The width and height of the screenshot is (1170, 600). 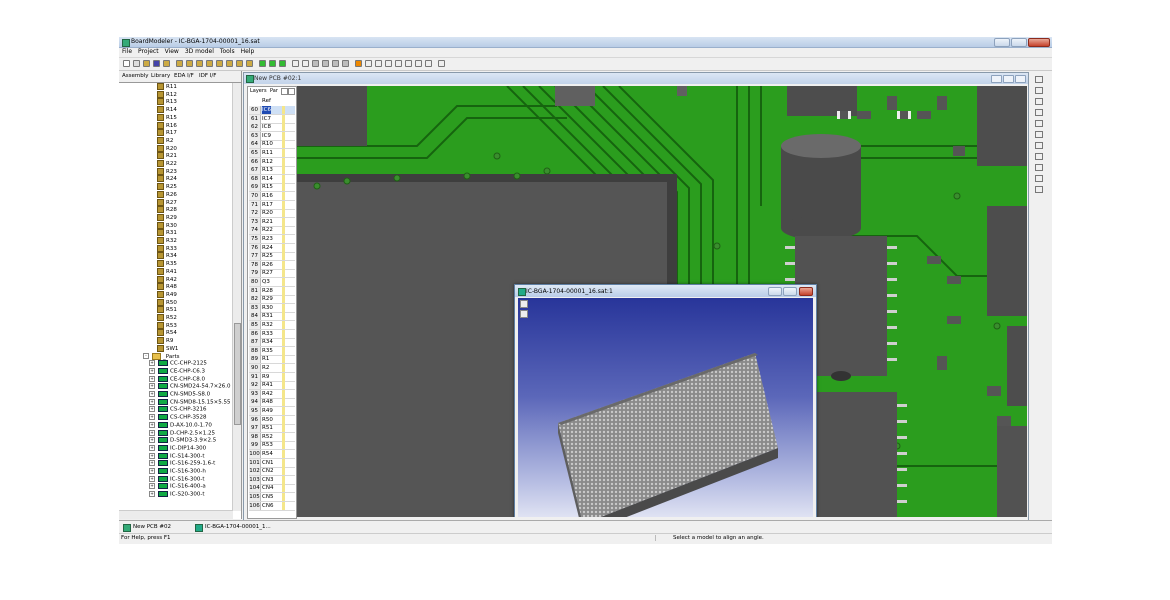 I want to click on tree-item-r34: R34, so click(x=167, y=256).